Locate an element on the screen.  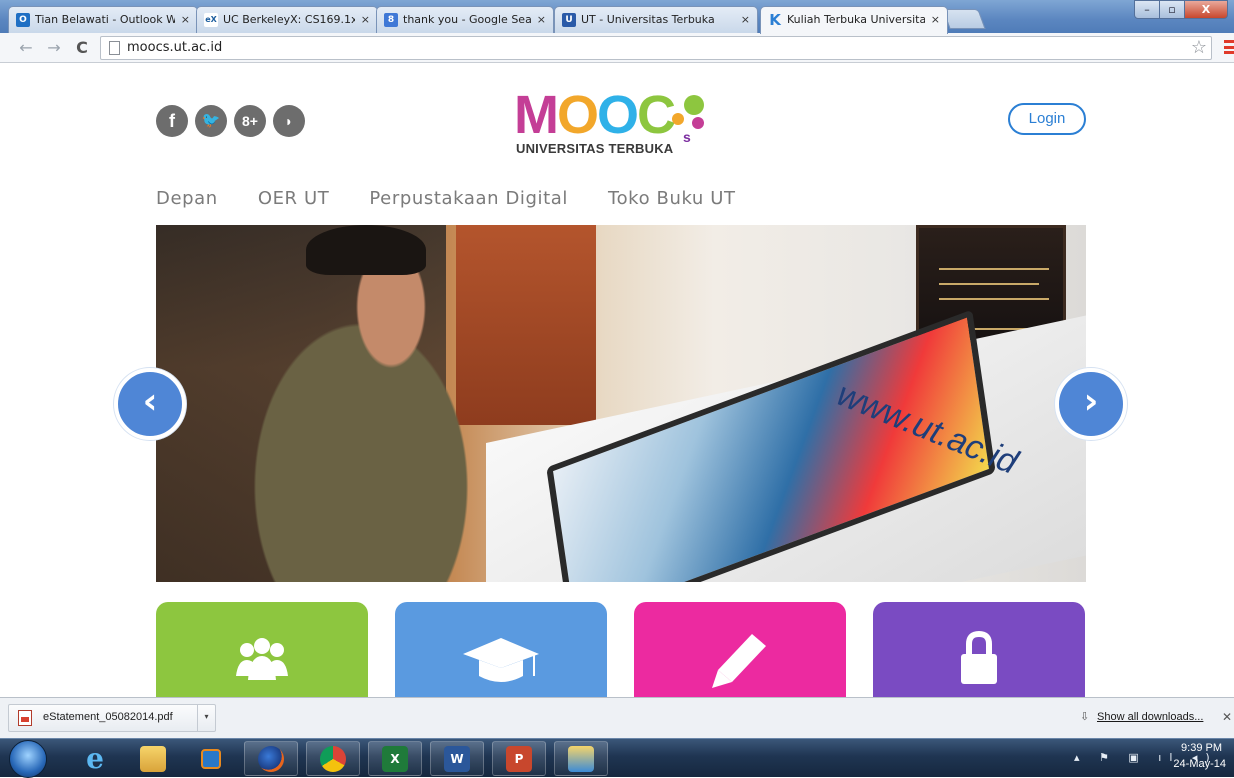
nav-item-toko-buku-ut: Toko Buku UT is located at coordinates (672, 198).